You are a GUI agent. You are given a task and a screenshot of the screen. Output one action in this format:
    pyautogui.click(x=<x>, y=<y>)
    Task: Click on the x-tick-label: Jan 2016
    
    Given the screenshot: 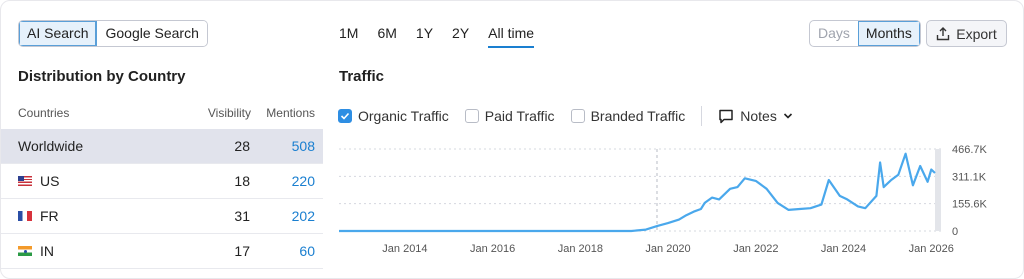 What is the action you would take?
    pyautogui.click(x=492, y=249)
    